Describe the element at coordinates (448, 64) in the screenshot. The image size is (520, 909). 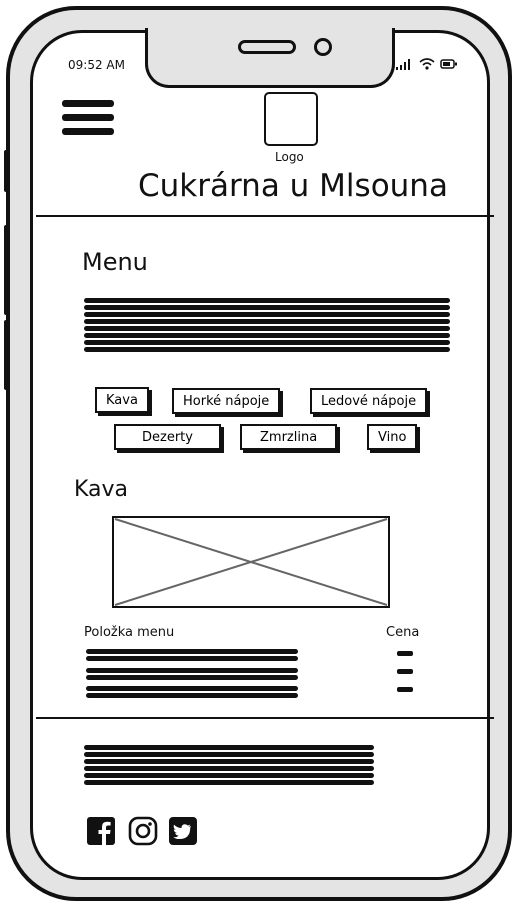
I see `battery-icon` at that location.